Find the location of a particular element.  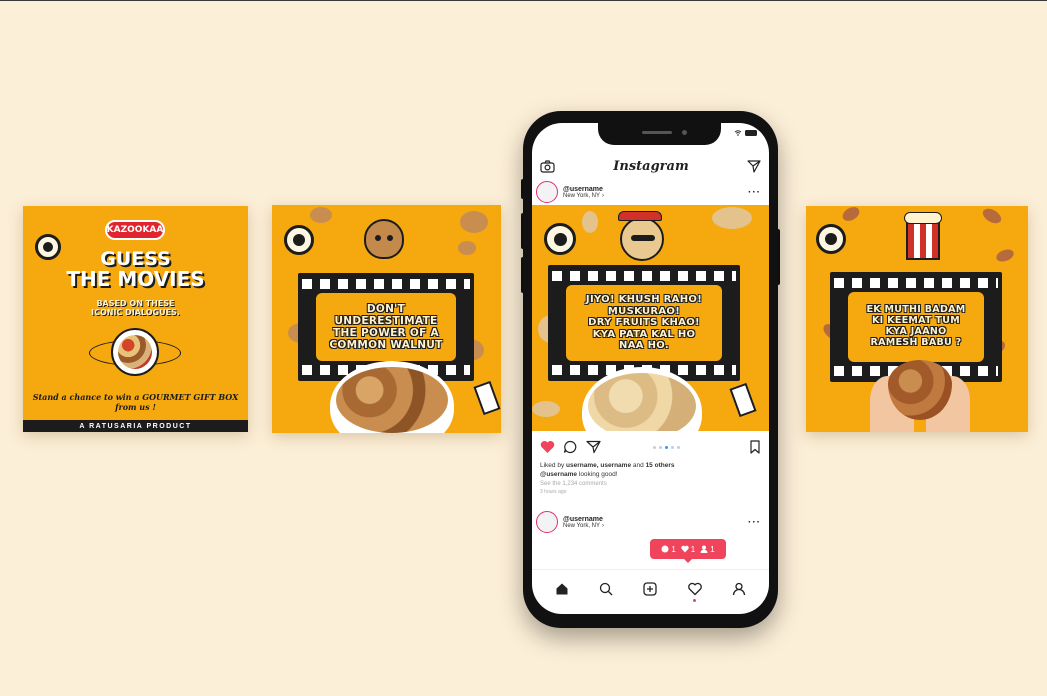

card-title: GUESS THE MOVIES is located at coordinates (135, 269).